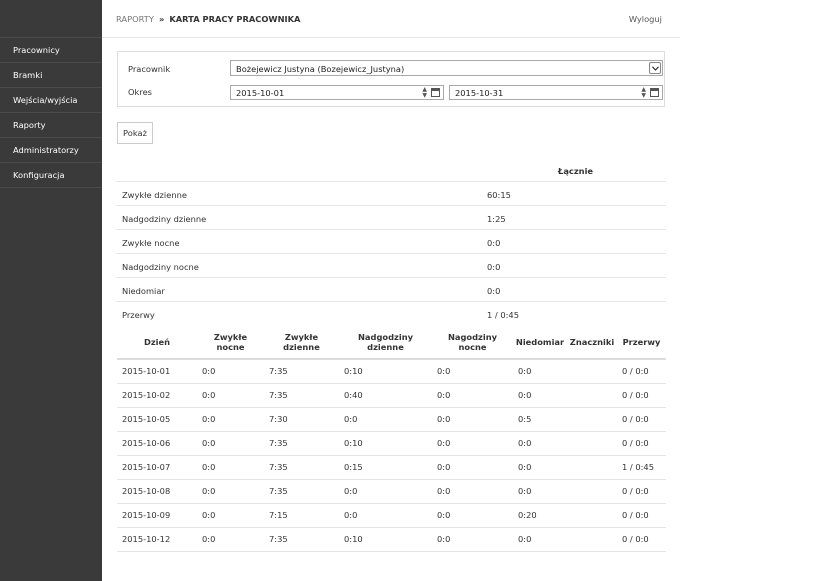  Describe the element at coordinates (556, 92) in the screenshot. I see `date-to-input: 2015-10-31 ▲ ▼` at that location.